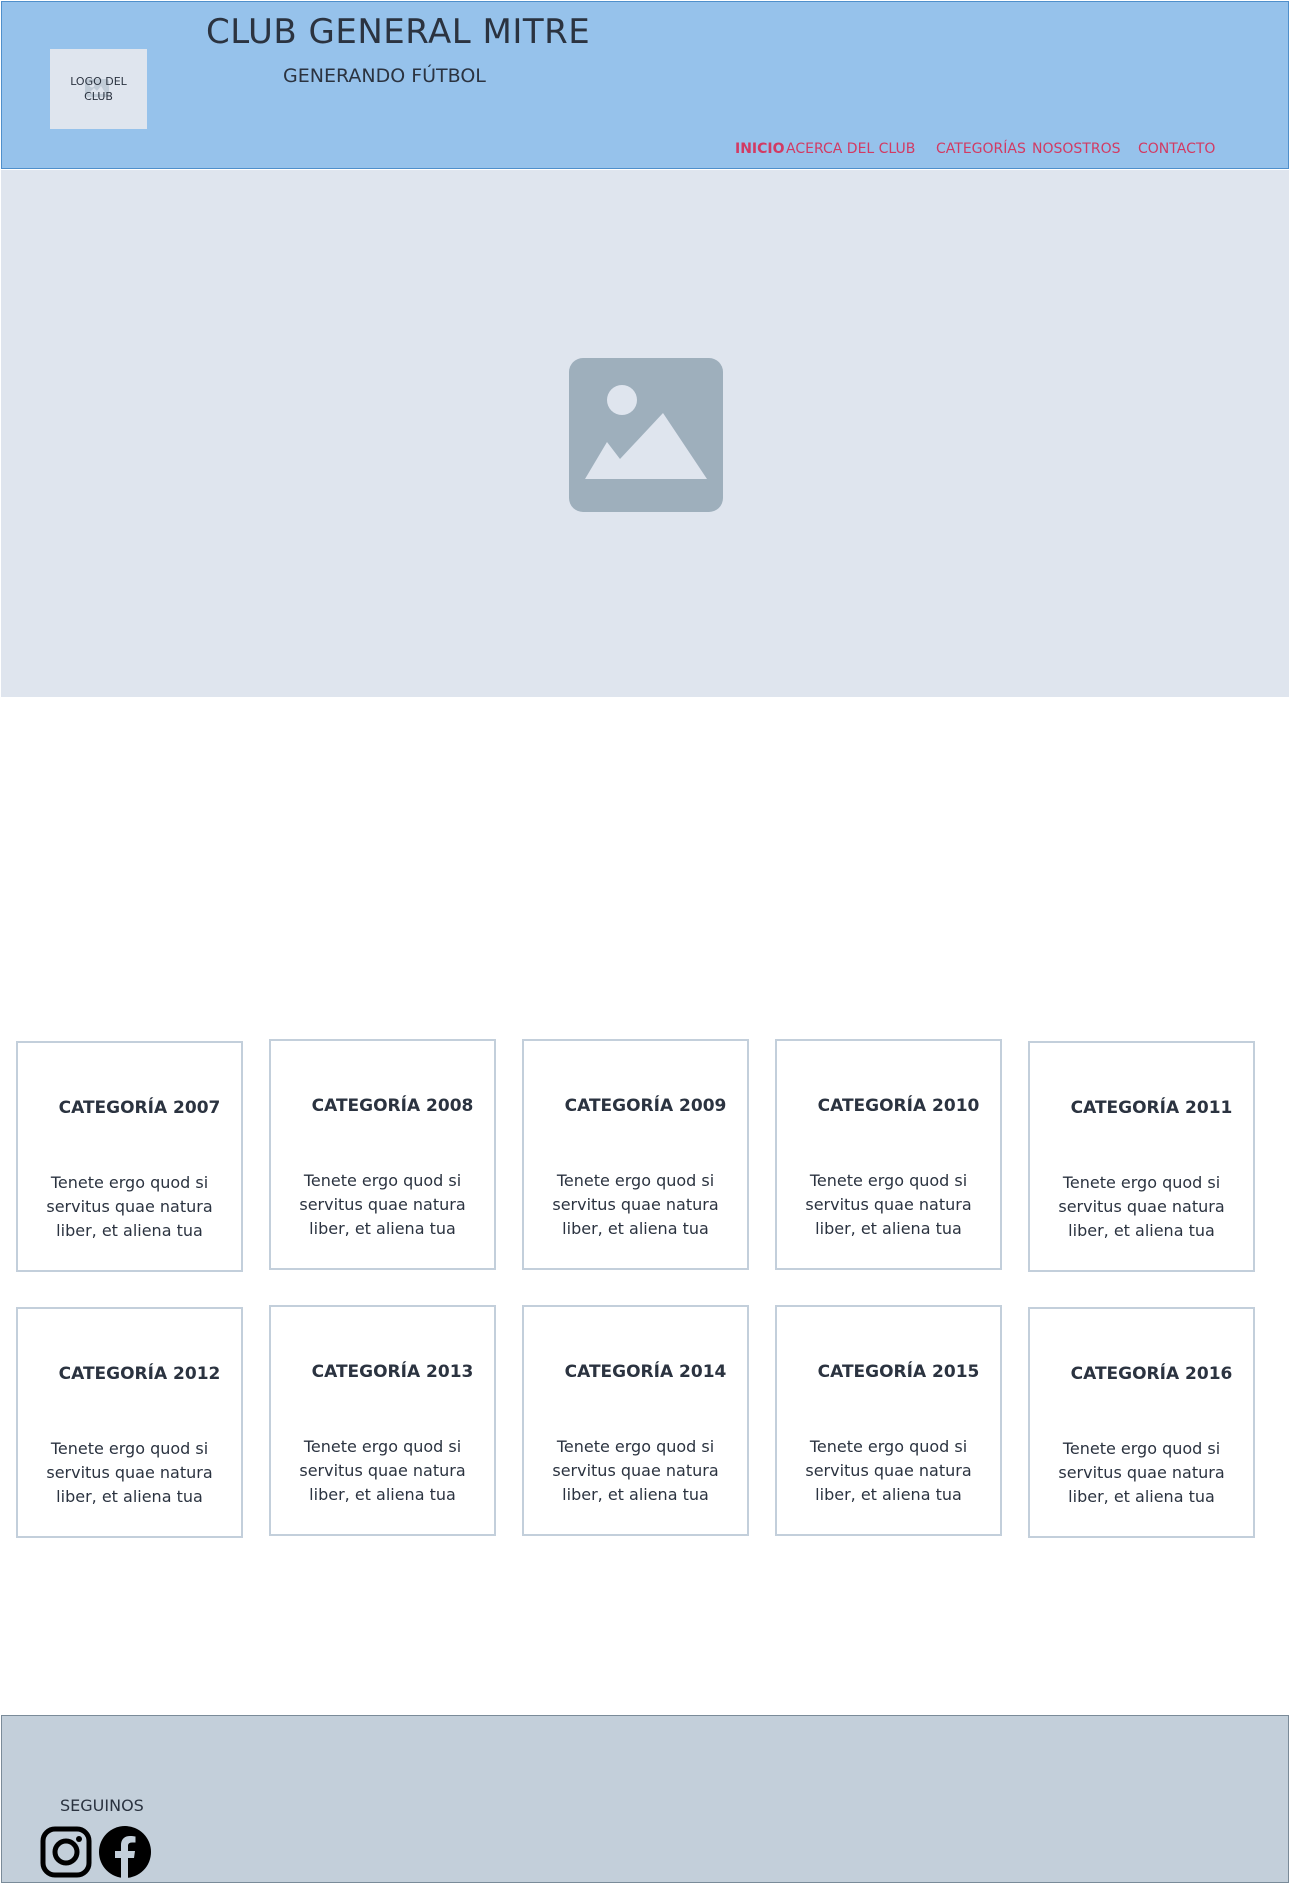 Image resolution: width=1291 pixels, height=1884 pixels. What do you see at coordinates (392, 1106) in the screenshot?
I see `category-title: CATEGORÍA 2008` at bounding box center [392, 1106].